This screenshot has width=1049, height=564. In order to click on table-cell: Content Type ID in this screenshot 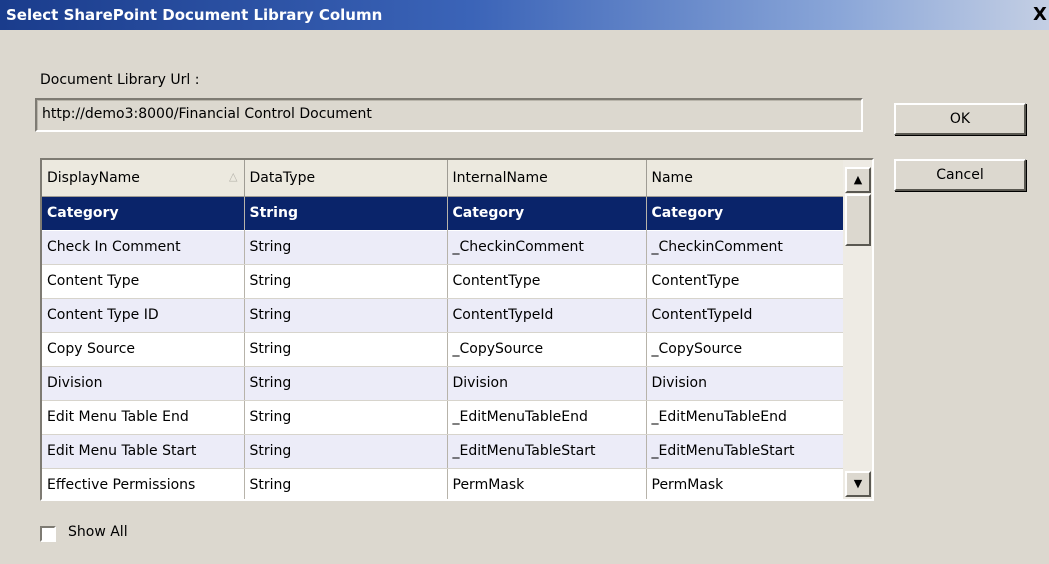, I will do `click(143, 315)`.